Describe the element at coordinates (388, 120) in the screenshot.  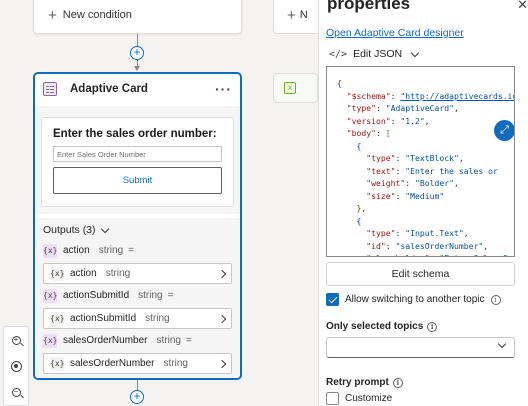
I see `json-line: "version": "1.2",` at that location.